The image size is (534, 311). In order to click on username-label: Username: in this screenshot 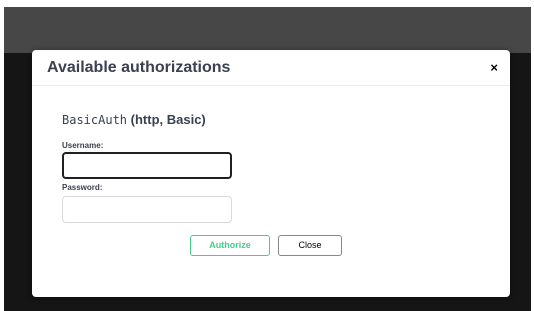, I will do `click(83, 145)`.